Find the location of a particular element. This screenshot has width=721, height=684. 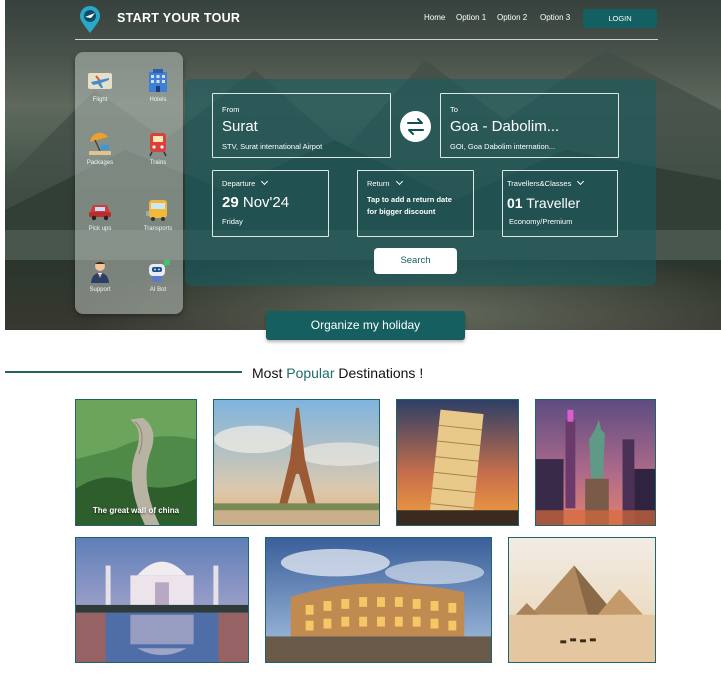

logo-icon is located at coordinates (90, 20).